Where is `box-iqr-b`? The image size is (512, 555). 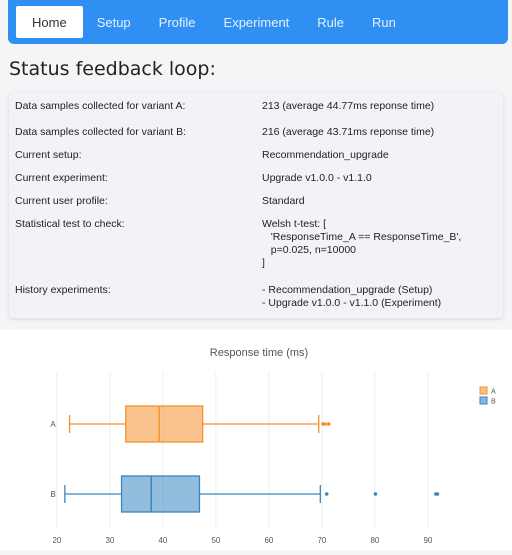 box-iqr-b is located at coordinates (160, 494).